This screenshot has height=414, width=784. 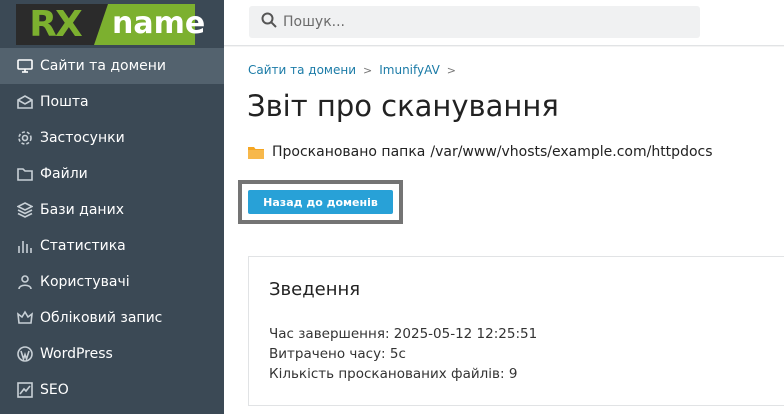 I want to click on mail-icon, so click(x=25, y=102).